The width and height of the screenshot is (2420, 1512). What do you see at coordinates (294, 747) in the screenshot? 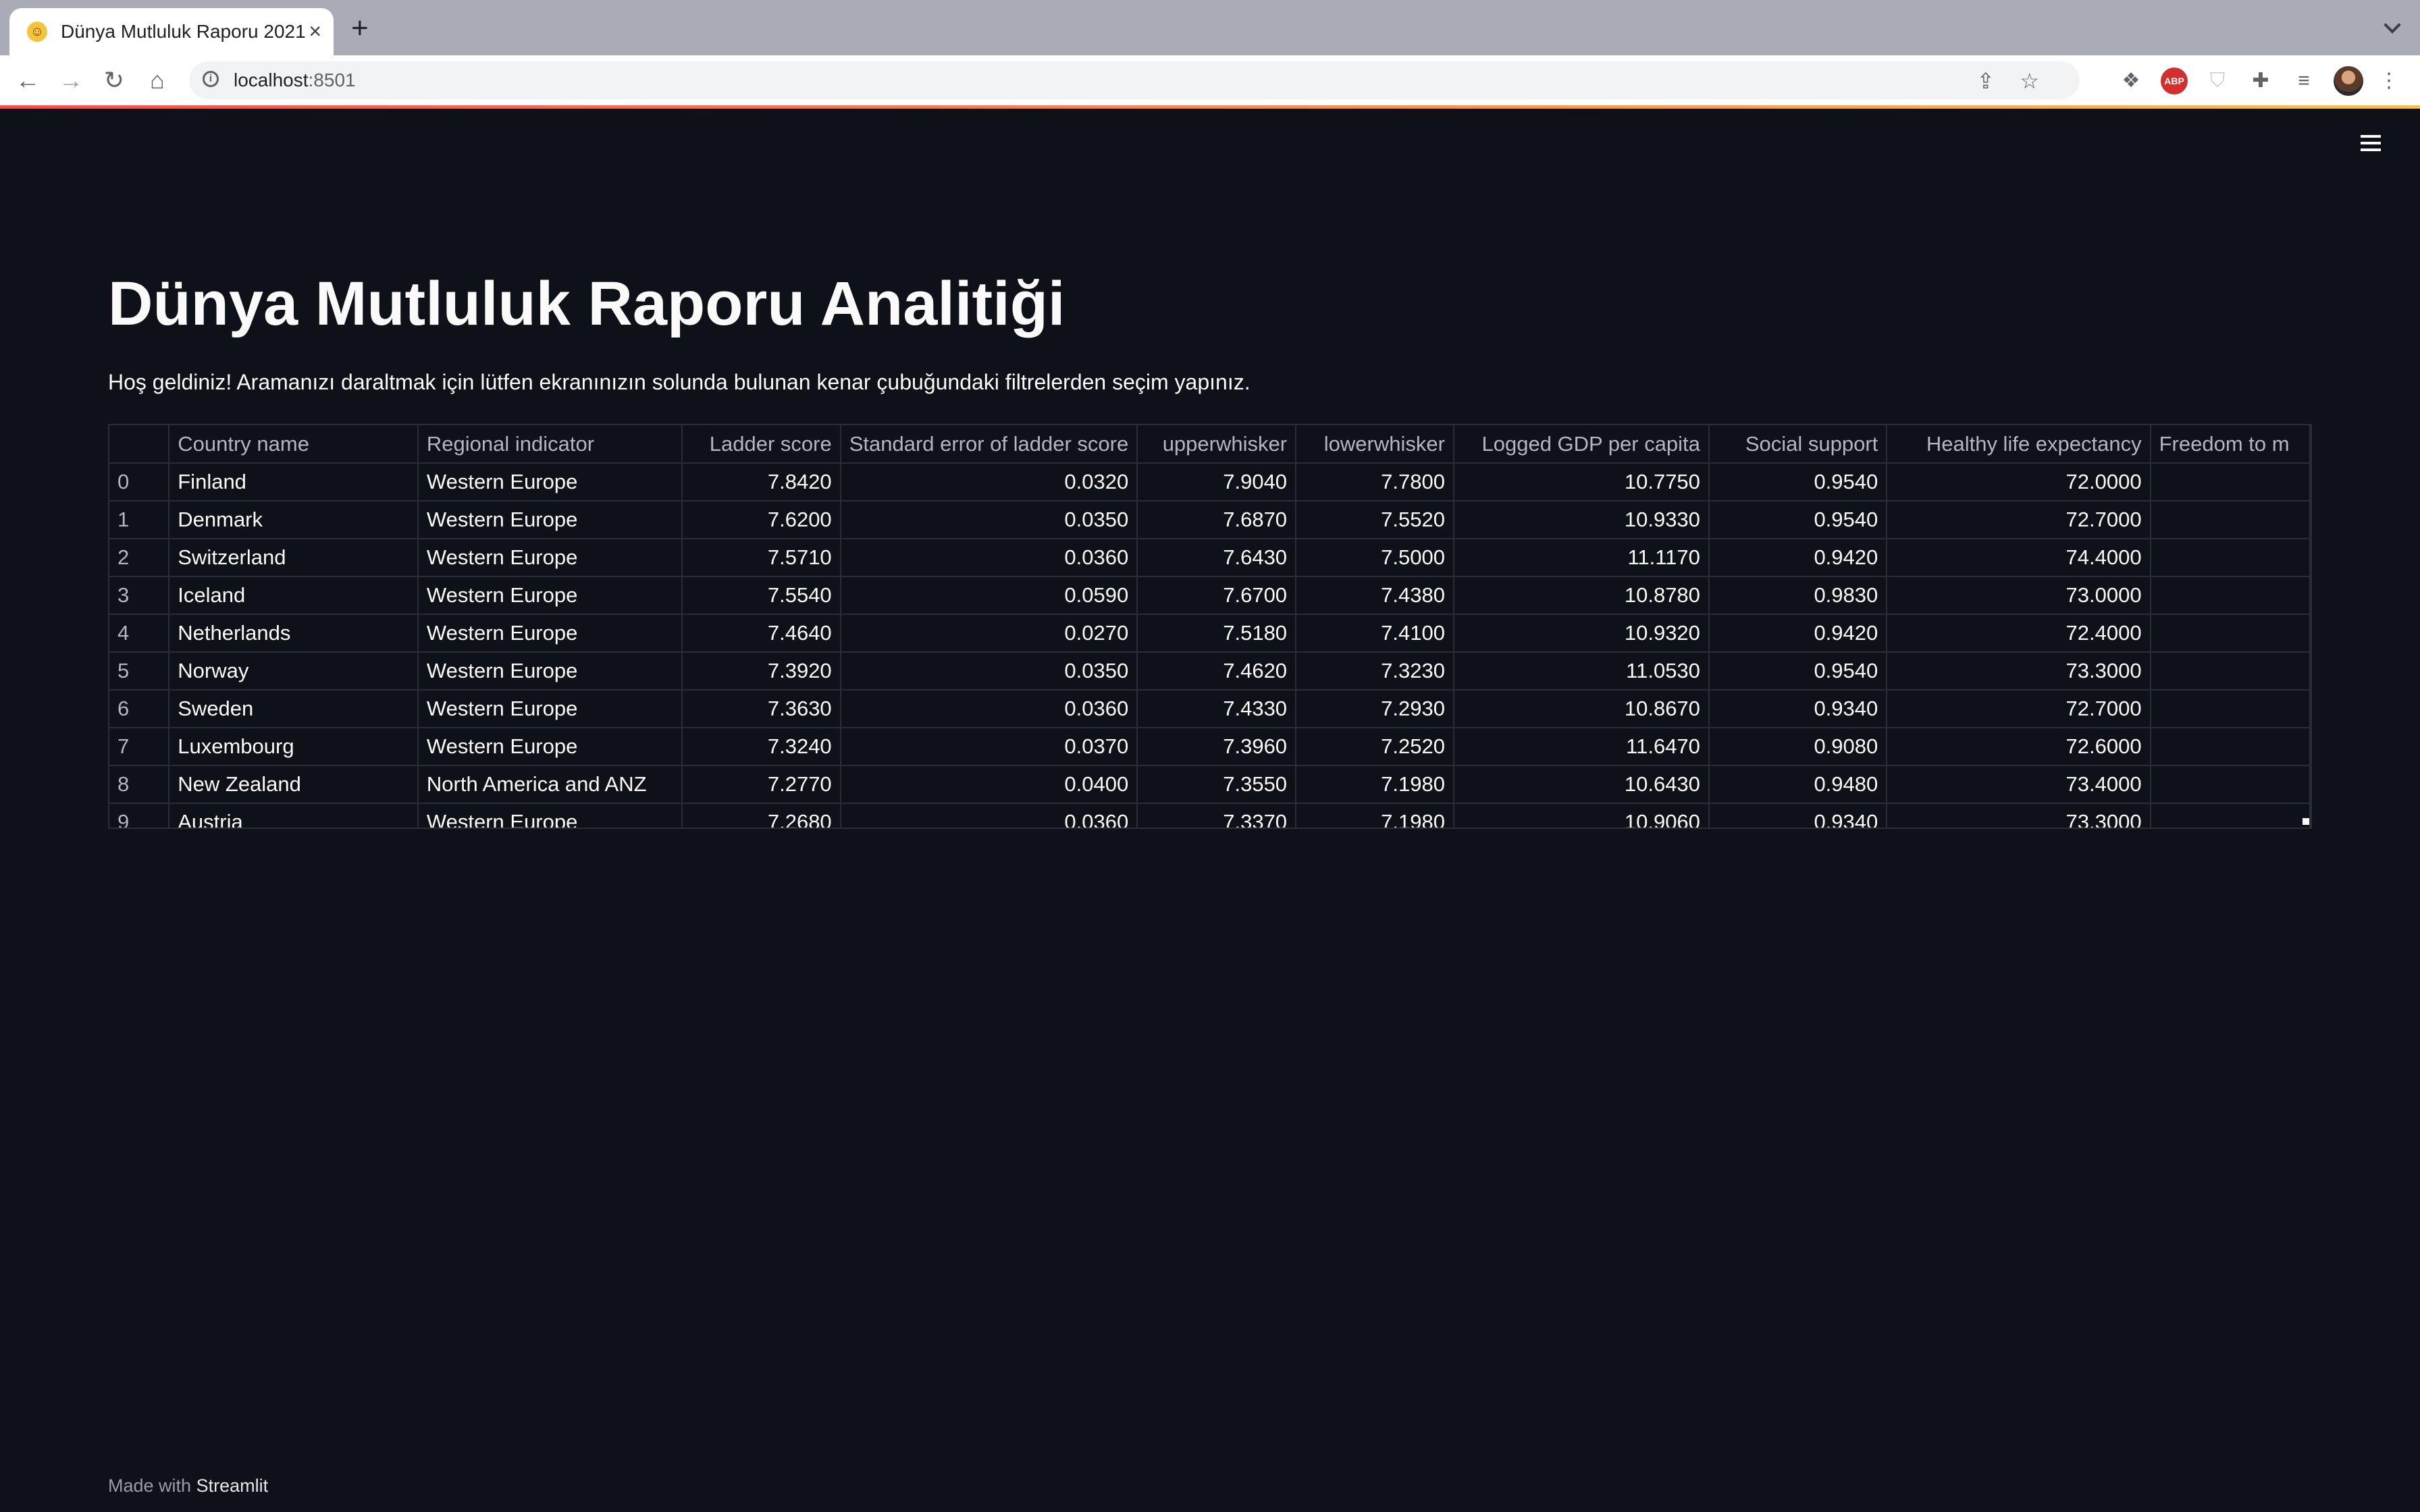
I see `table-cell: Luxembourg` at bounding box center [294, 747].